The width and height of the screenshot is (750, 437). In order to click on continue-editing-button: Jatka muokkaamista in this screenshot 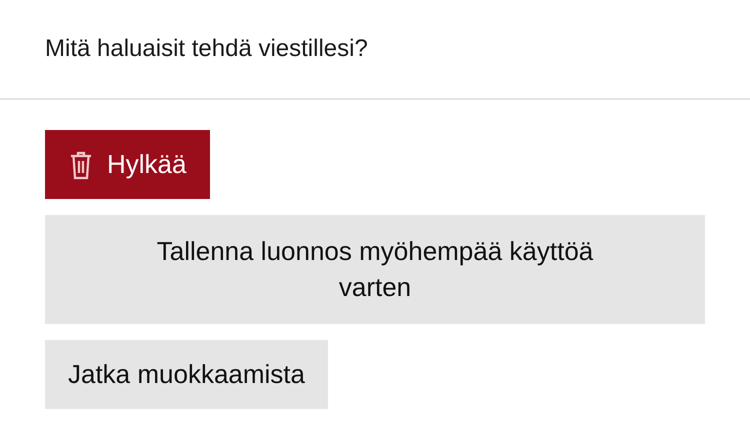, I will do `click(186, 374)`.